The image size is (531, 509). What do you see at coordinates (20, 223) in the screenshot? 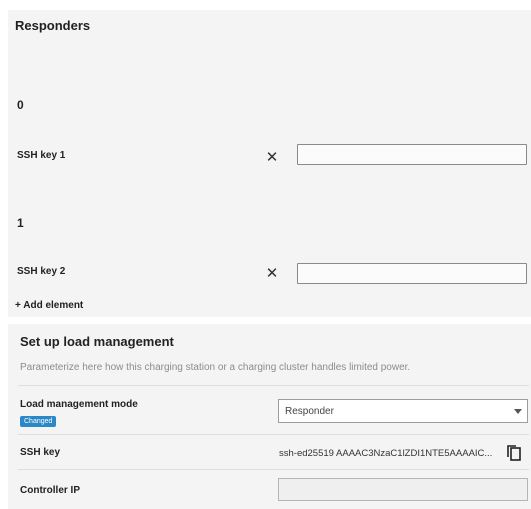
I see `responder-index-1: 1` at bounding box center [20, 223].